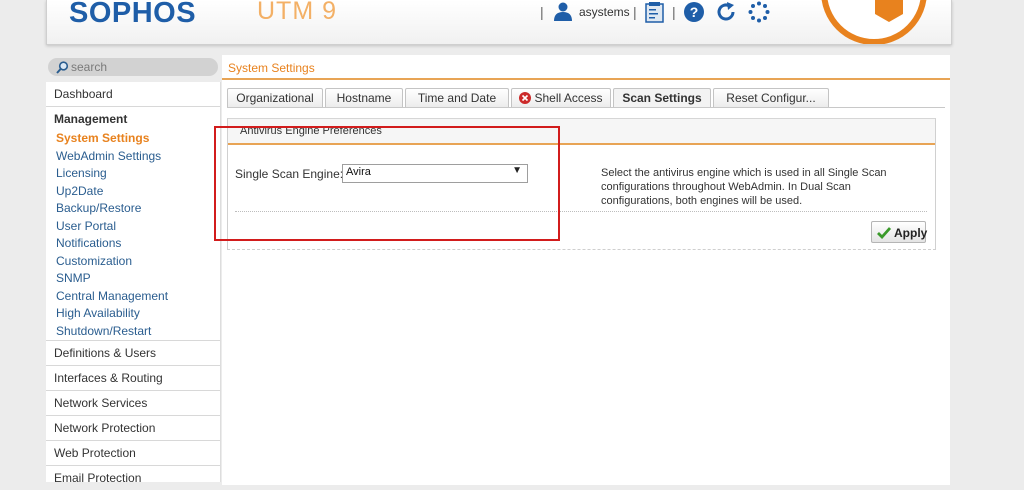 The width and height of the screenshot is (1024, 490). I want to click on refresh-icon, so click(726, 13).